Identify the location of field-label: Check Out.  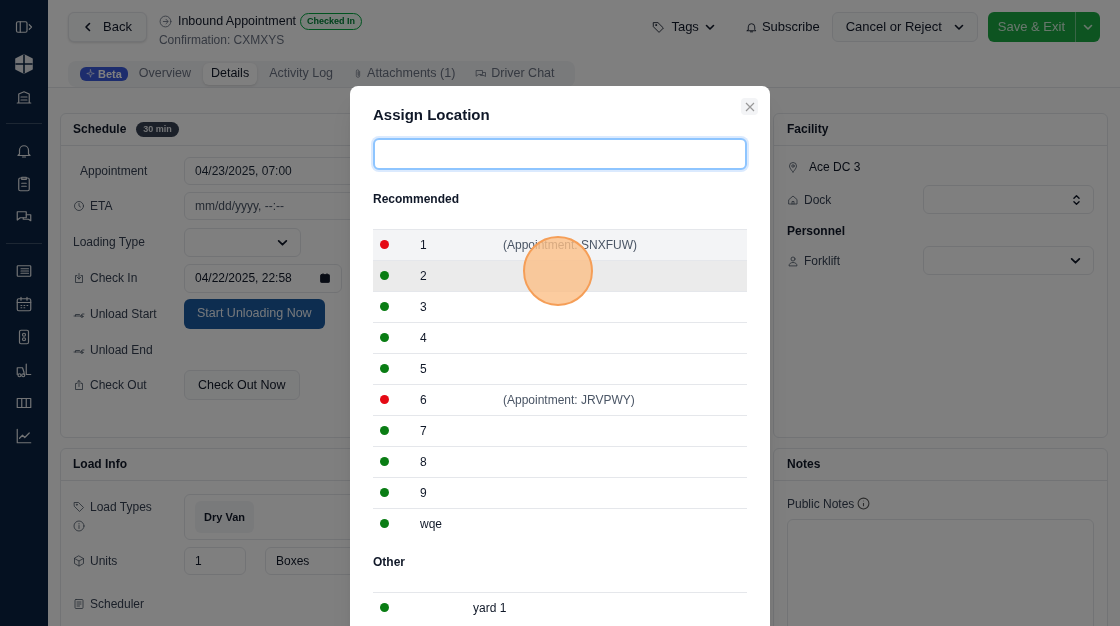
(118, 386).